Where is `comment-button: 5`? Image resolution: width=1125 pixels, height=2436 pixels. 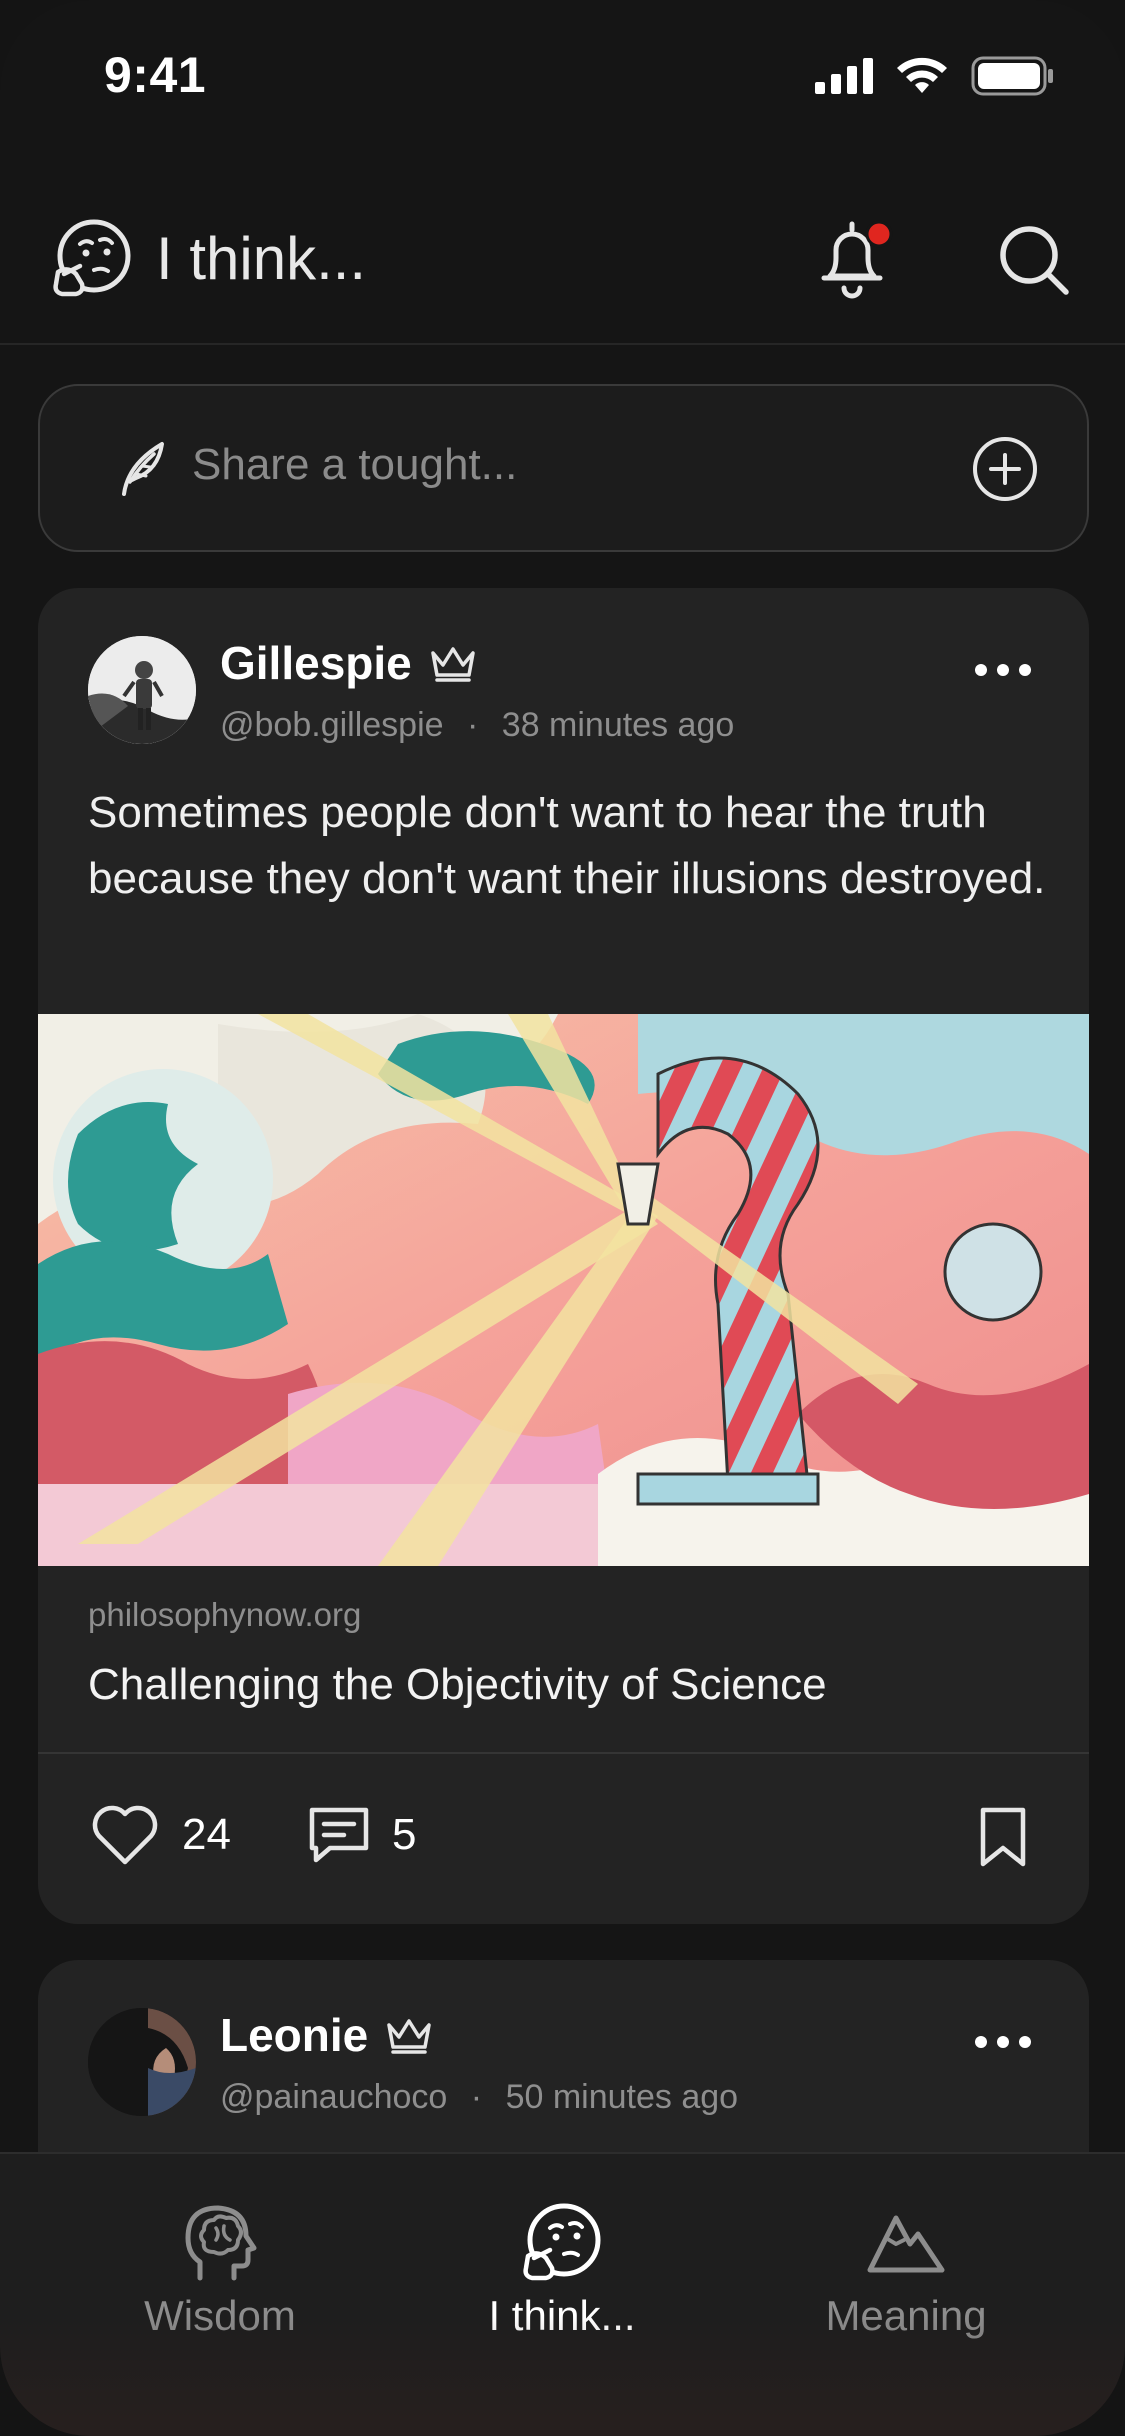 comment-button: 5 is located at coordinates (362, 1835).